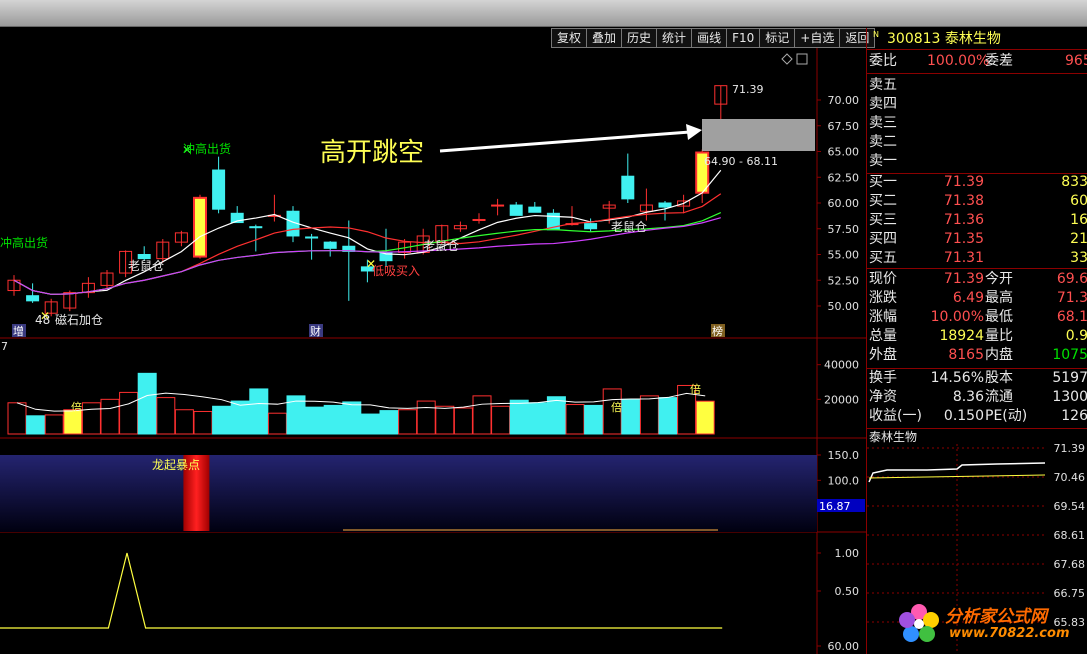 This screenshot has width=1087, height=654. Describe the element at coordinates (674, 38) in the screenshot. I see `statistics-button: 统计` at that location.